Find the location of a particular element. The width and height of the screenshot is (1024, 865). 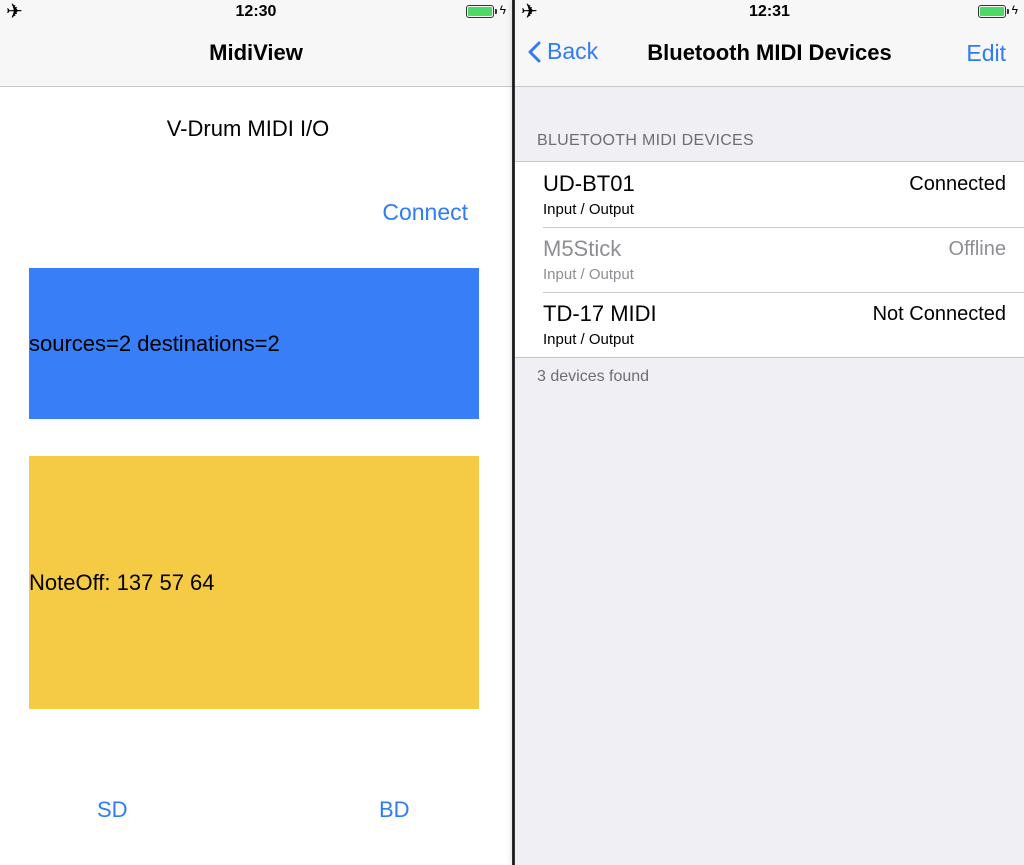

edit-button: Edit is located at coordinates (986, 53).